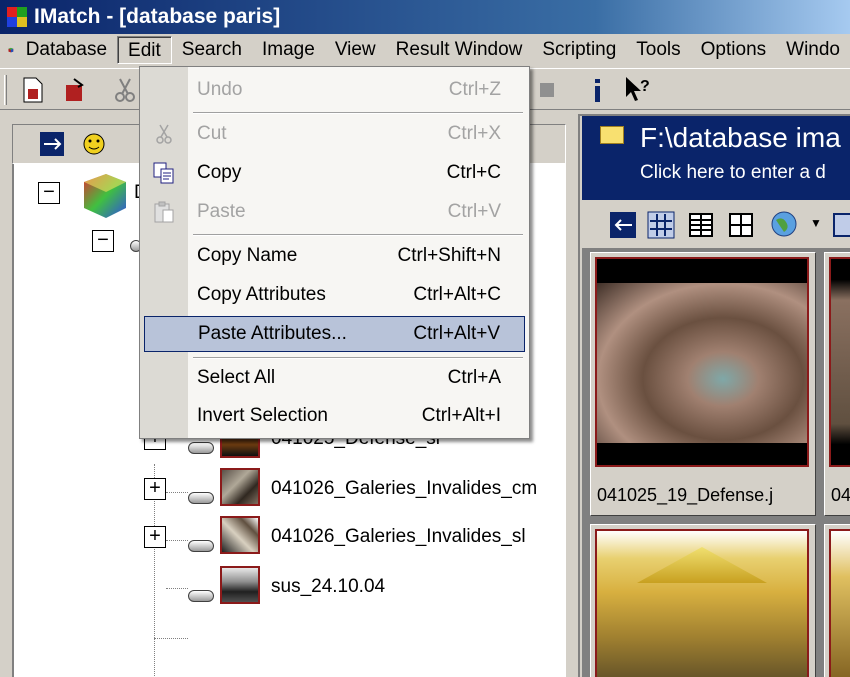 This screenshot has height=677, width=850. I want to click on menu-item-label: Copy, so click(219, 172).